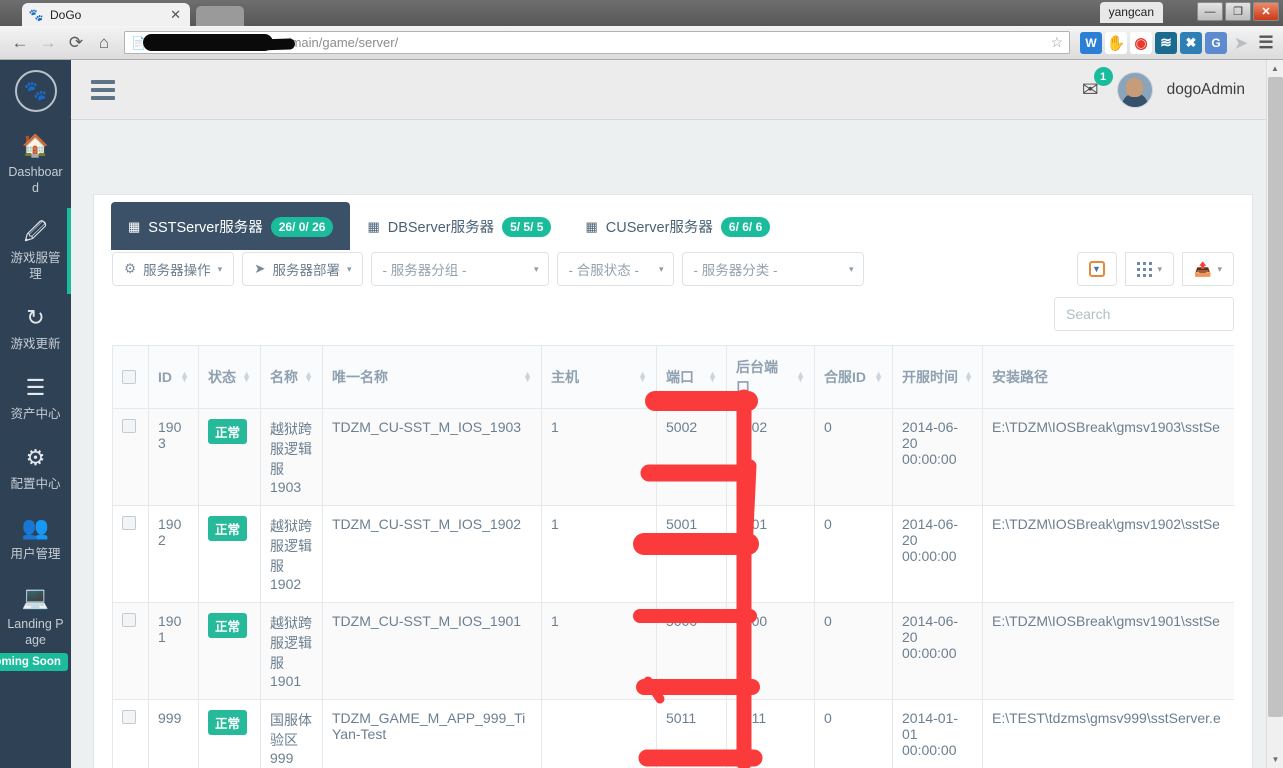  I want to click on gear-icon: ⚙, so click(130, 268).